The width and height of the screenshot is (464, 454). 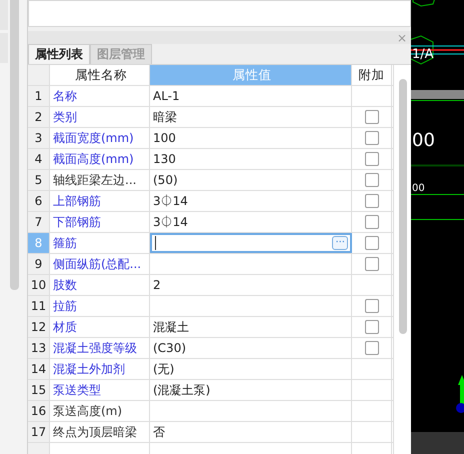 What do you see at coordinates (100, 411) in the screenshot?
I see `property-name: 泵送高度(m)` at bounding box center [100, 411].